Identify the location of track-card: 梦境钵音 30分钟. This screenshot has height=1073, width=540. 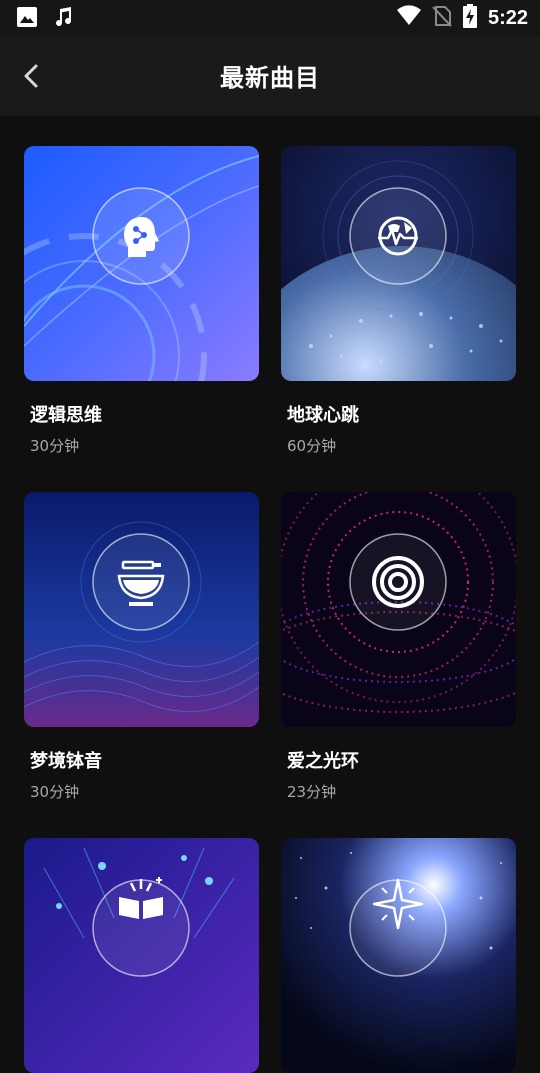
(141, 646).